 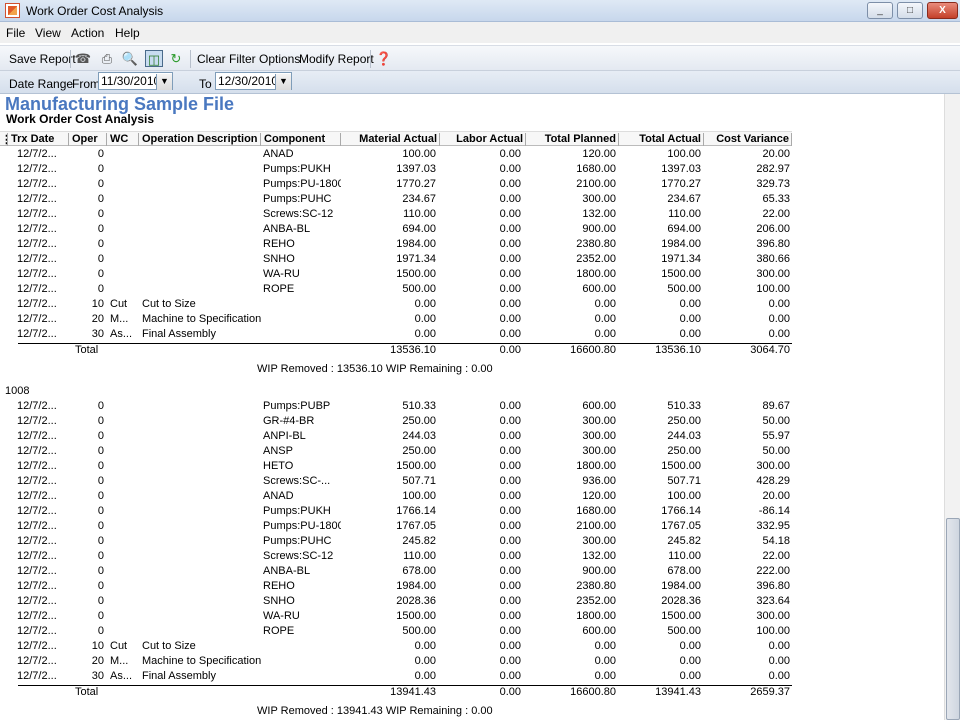 I want to click on cell-component: Pumps:PUHC, so click(x=297, y=541).